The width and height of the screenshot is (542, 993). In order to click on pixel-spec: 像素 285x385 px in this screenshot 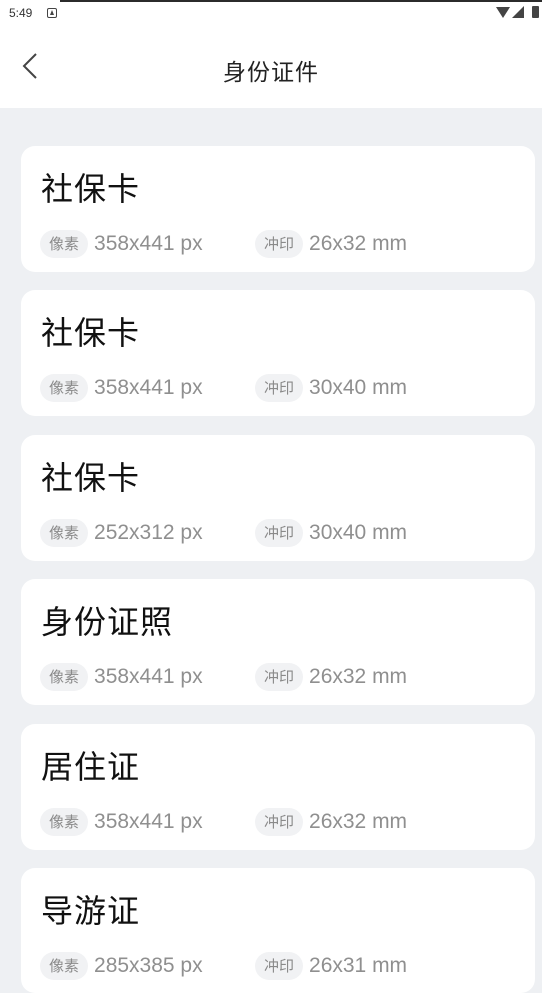, I will do `click(121, 966)`.